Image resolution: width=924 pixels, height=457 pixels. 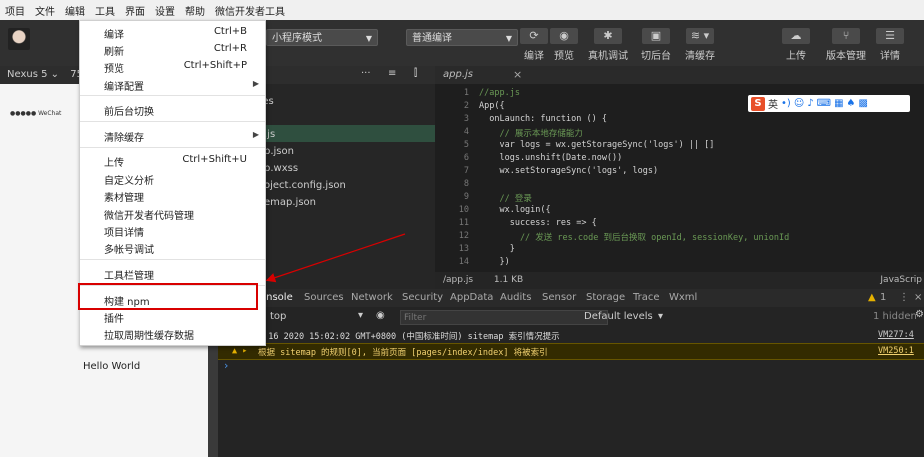 What do you see at coordinates (335, 258) in the screenshot?
I see `annotation-arrow` at bounding box center [335, 258].